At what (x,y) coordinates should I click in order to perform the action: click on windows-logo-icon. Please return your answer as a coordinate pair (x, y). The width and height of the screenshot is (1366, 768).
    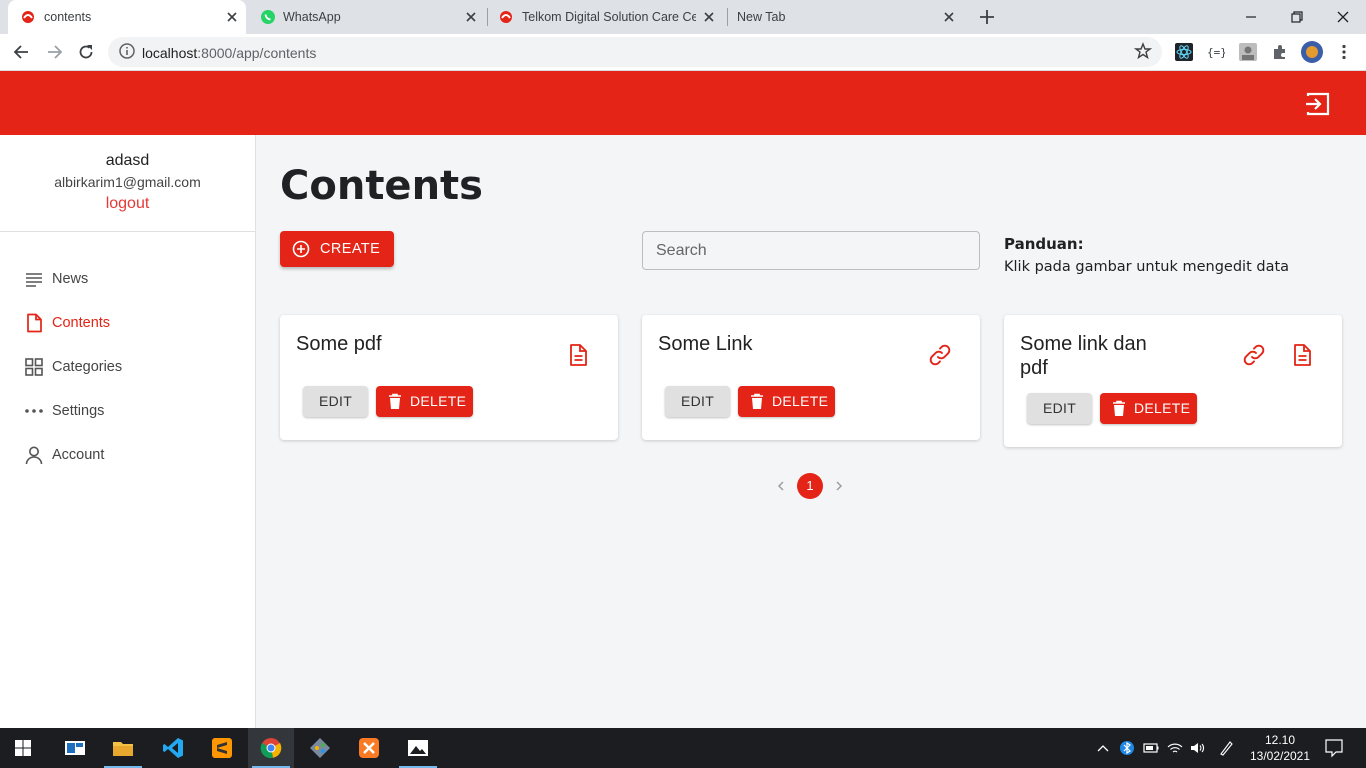
    Looking at the image, I should click on (23, 748).